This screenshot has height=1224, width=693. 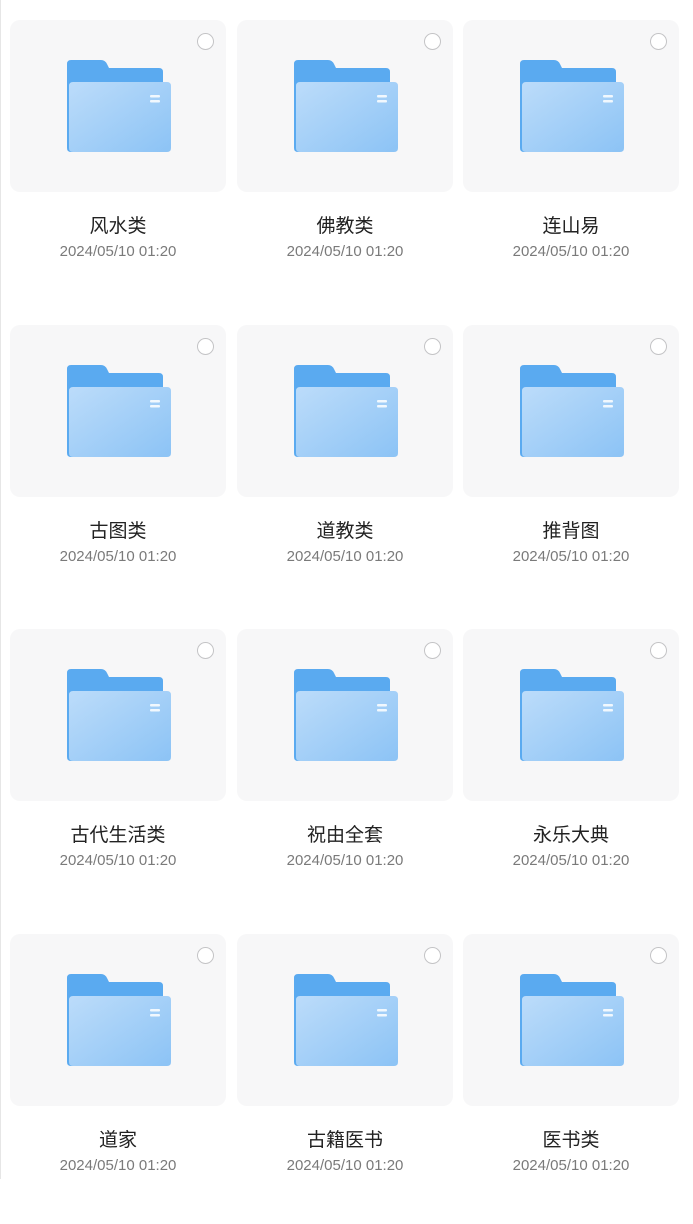 I want to click on folder-item: 道家 2024/05/10 01:20, so click(x=119, y=1079).